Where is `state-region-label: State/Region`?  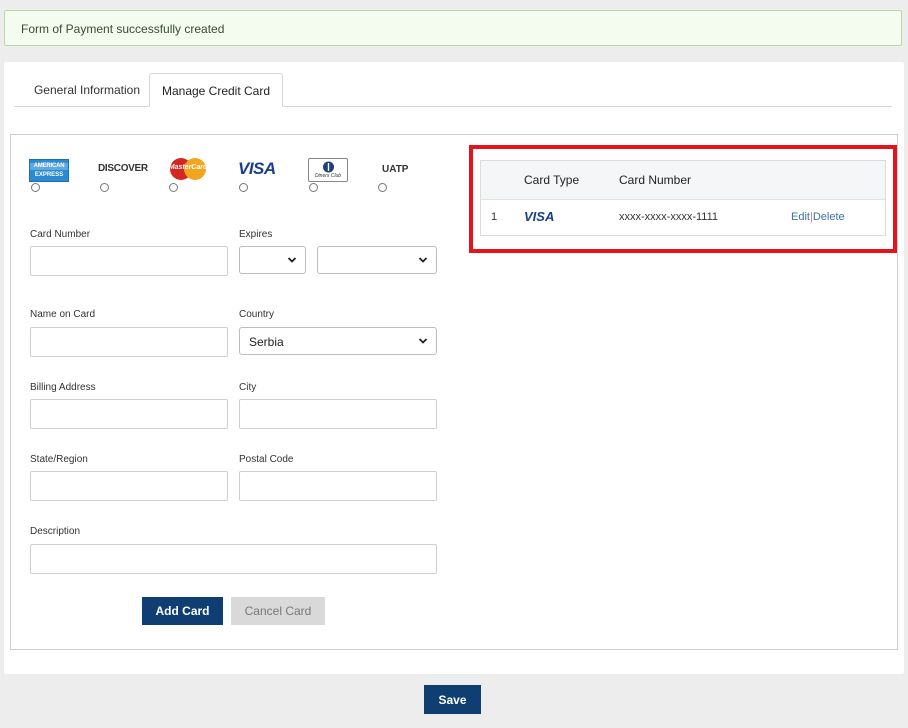
state-region-label: State/Region is located at coordinates (59, 459).